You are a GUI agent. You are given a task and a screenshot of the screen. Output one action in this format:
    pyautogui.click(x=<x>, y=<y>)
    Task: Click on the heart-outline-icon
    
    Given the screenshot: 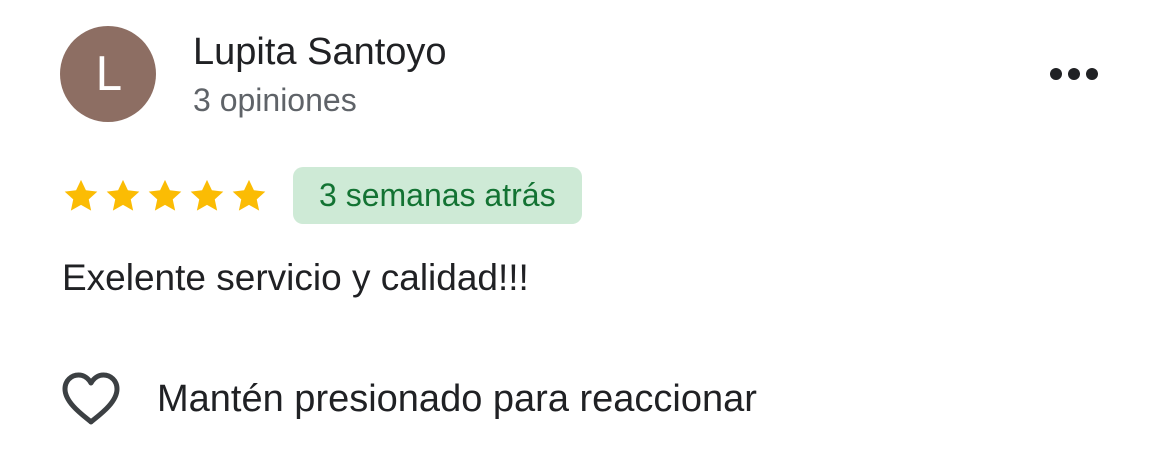 What is the action you would take?
    pyautogui.click(x=95, y=399)
    